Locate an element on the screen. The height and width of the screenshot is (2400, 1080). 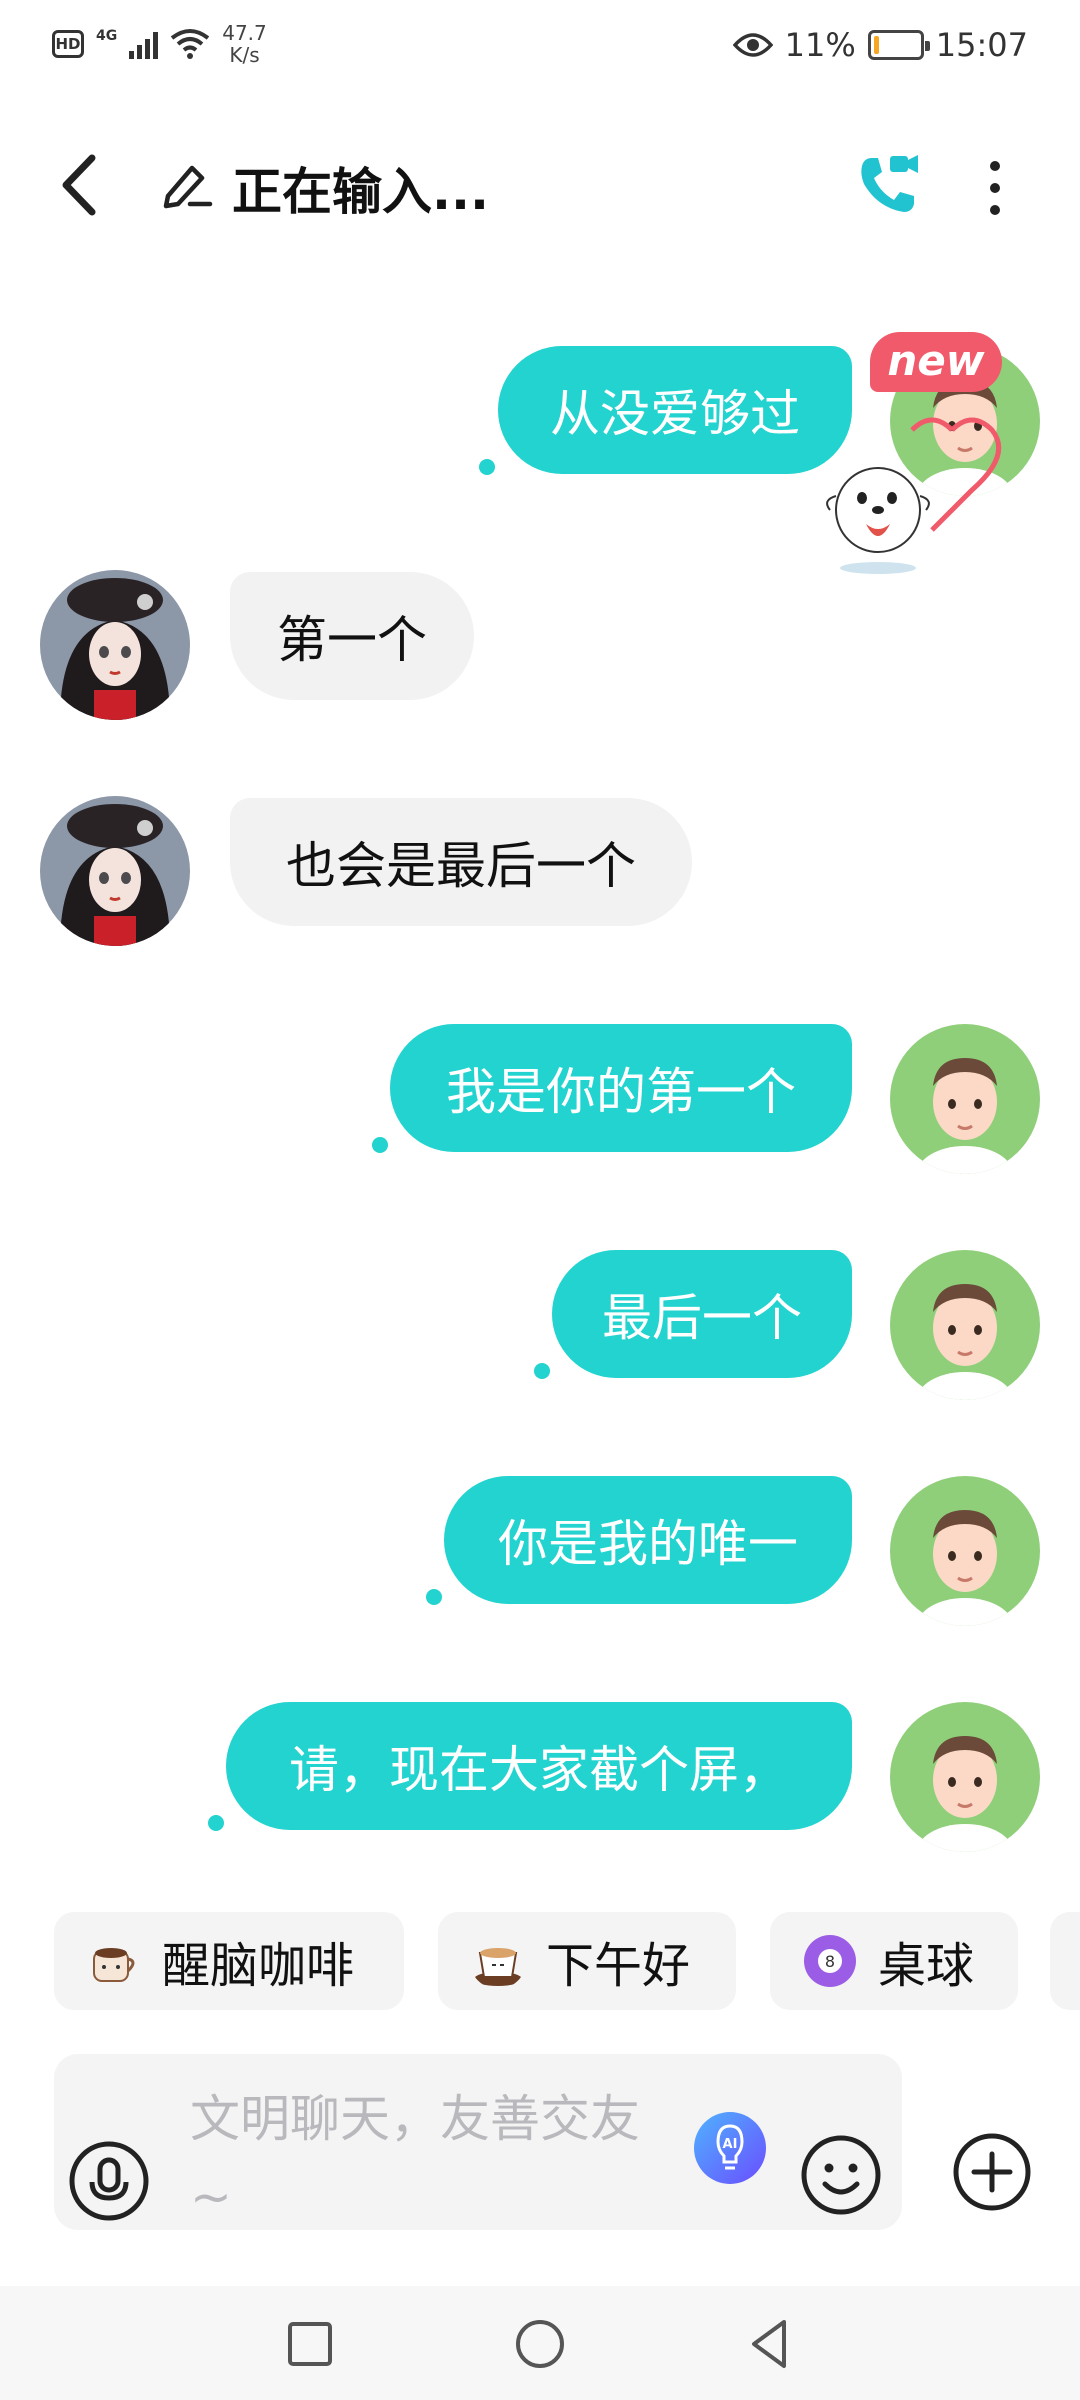
network-speed: 47.7 K/s is located at coordinates (244, 44).